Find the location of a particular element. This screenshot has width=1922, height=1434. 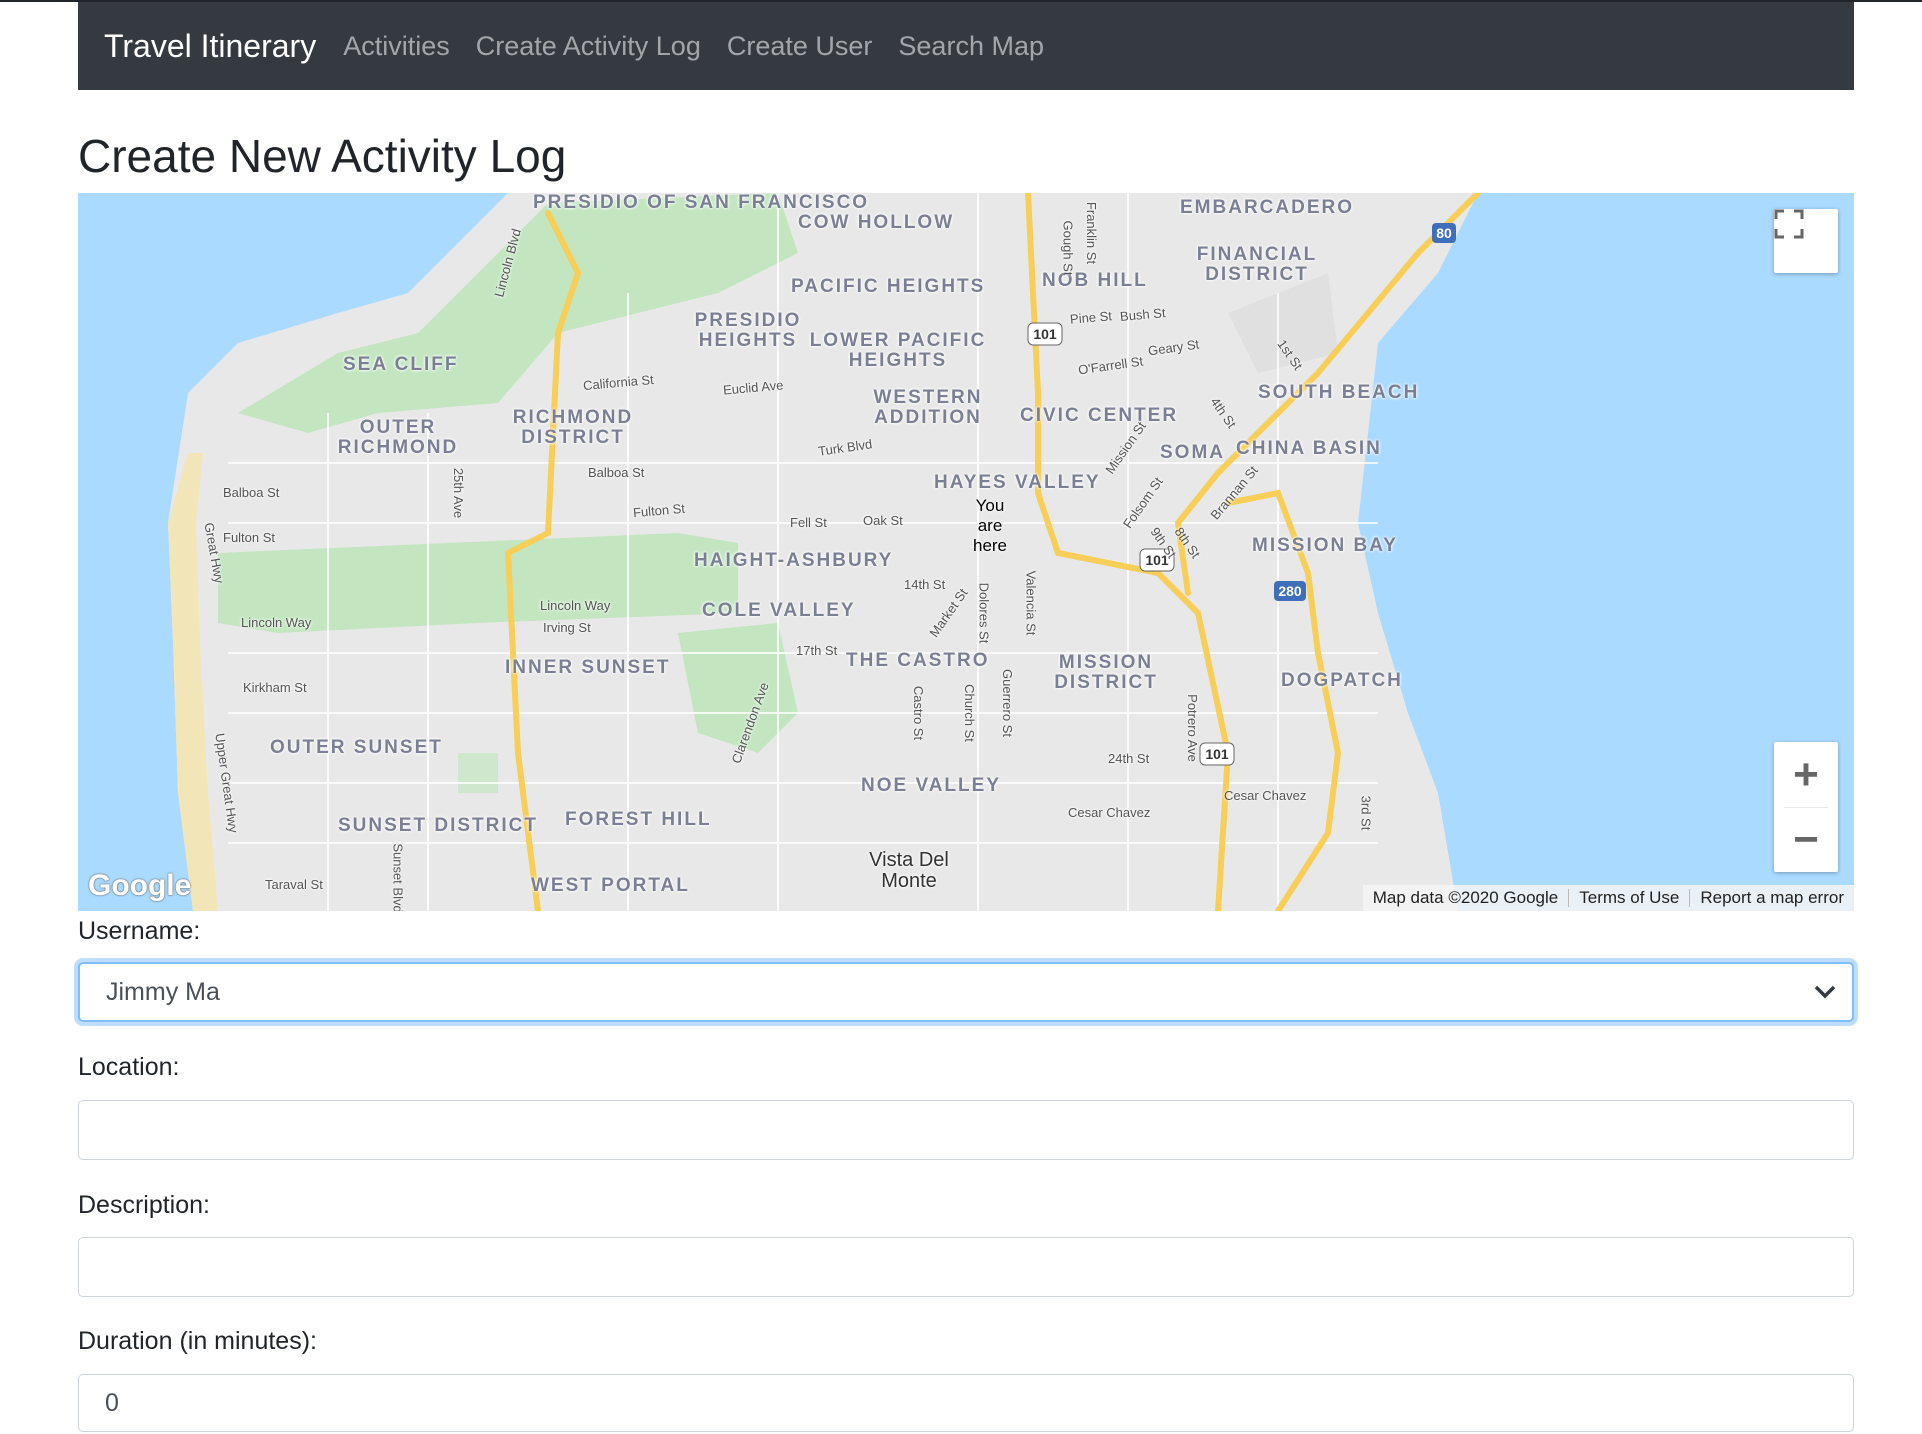

map-label-cow-hollow: COW HOLLOW is located at coordinates (876, 222).